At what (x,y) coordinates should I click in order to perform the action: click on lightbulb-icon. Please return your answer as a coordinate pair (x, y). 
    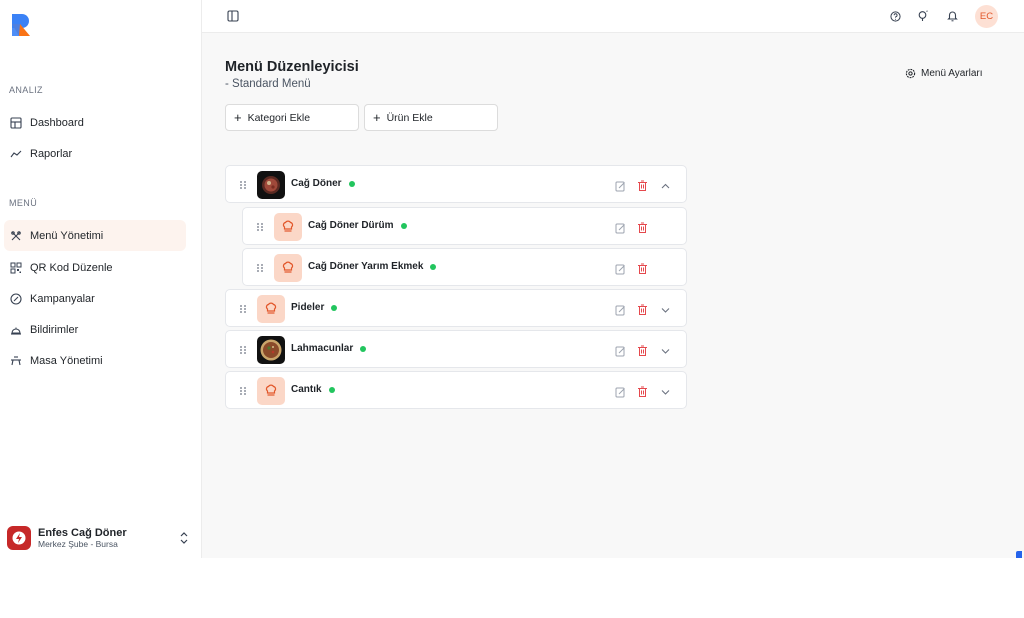
    Looking at the image, I should click on (923, 16).